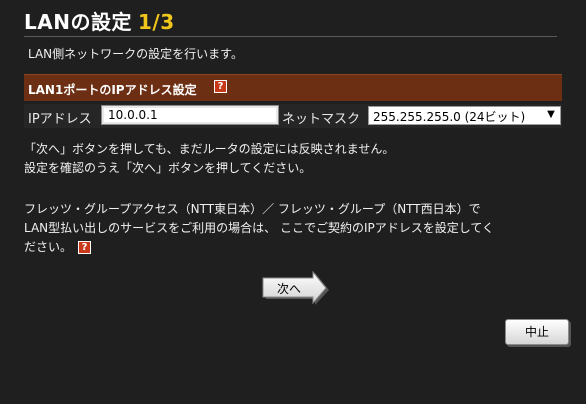  I want to click on ip-address-input, so click(190, 115).